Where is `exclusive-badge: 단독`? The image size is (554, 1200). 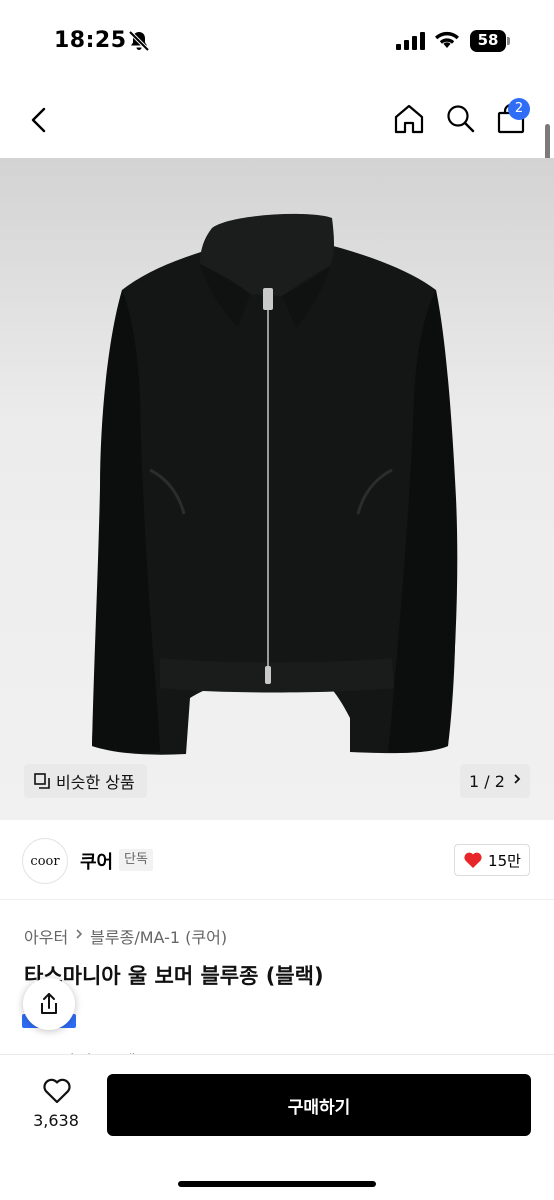 exclusive-badge: 단독 is located at coordinates (136, 860).